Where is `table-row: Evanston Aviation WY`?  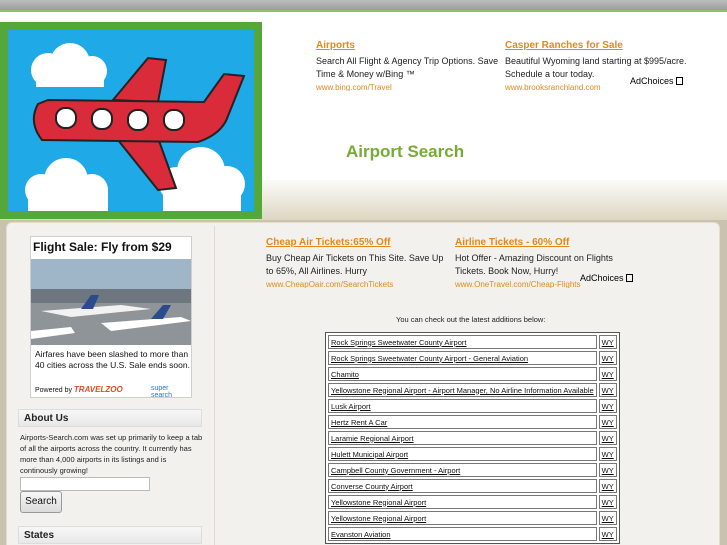
table-row: Evanston Aviation WY is located at coordinates (472, 534).